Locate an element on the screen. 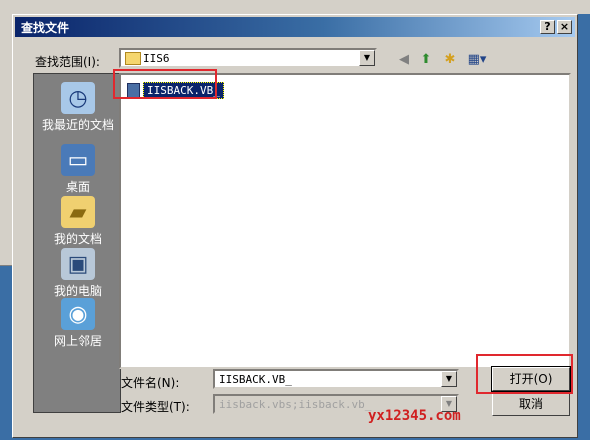 The height and width of the screenshot is (440, 590). place-desktop: ▭ 桌面 is located at coordinates (78, 169).